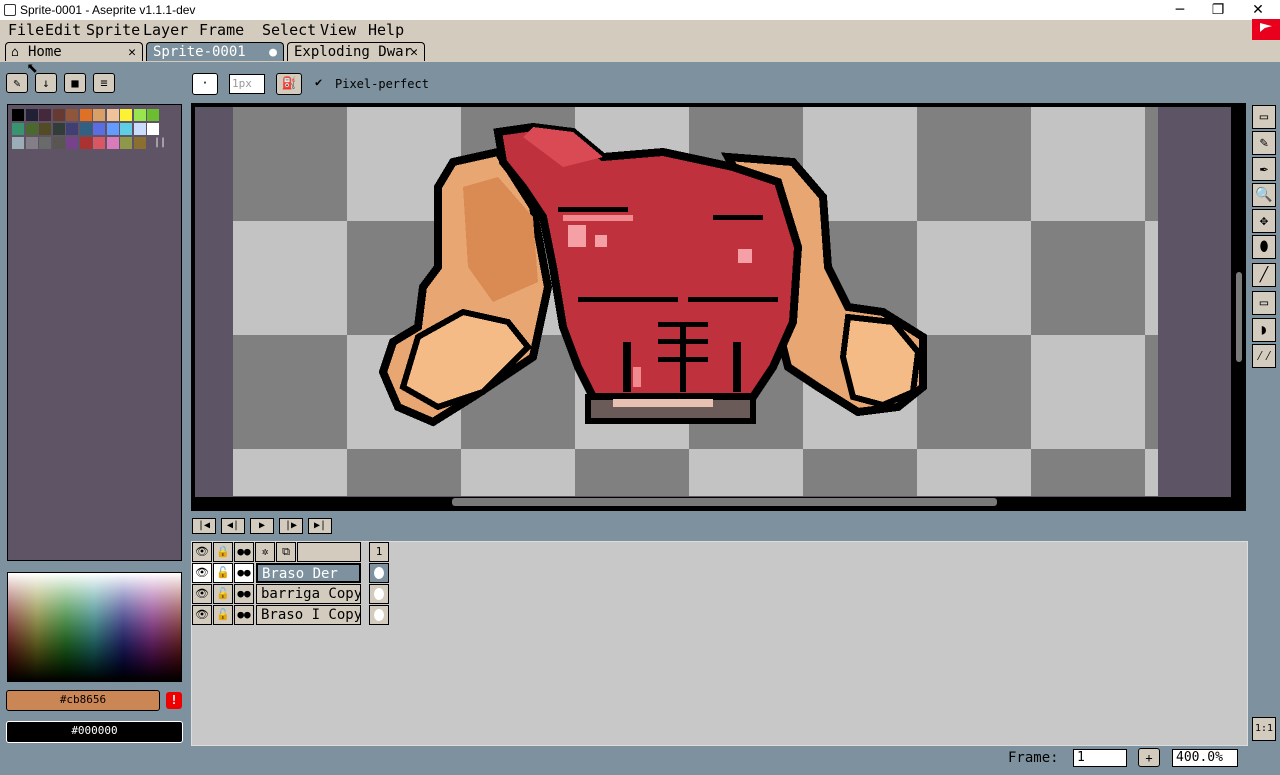 This screenshot has height=775, width=1280. What do you see at coordinates (94, 627) in the screenshot?
I see `color-spectrum` at bounding box center [94, 627].